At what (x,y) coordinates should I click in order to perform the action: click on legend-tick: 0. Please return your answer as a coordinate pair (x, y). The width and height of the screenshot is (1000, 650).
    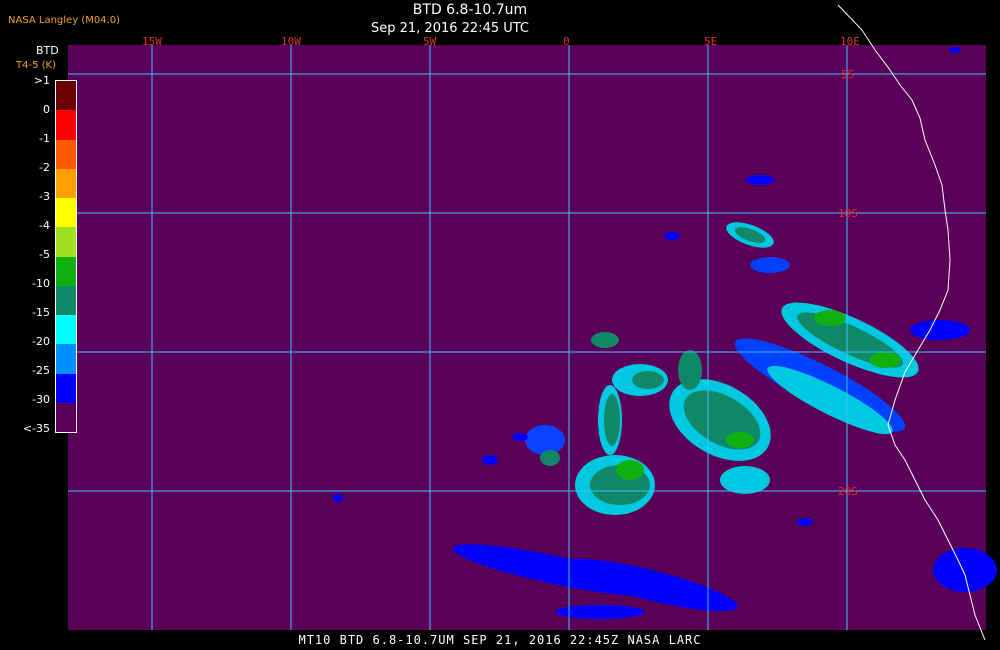
    Looking at the image, I should click on (46, 109).